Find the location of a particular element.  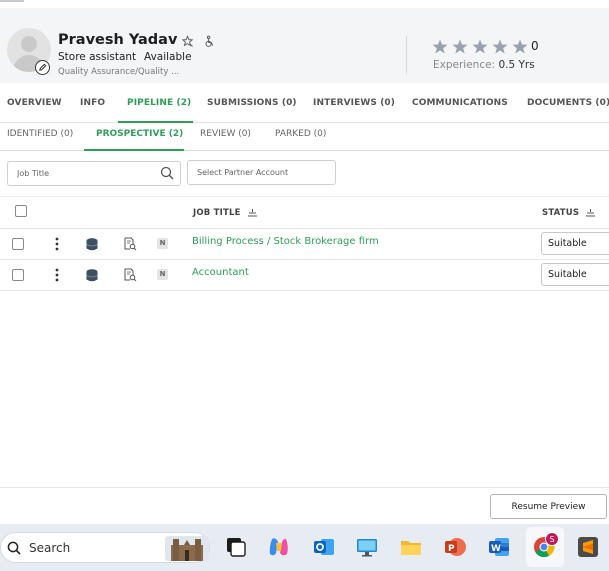

column-status-label: STATUS is located at coordinates (561, 213).